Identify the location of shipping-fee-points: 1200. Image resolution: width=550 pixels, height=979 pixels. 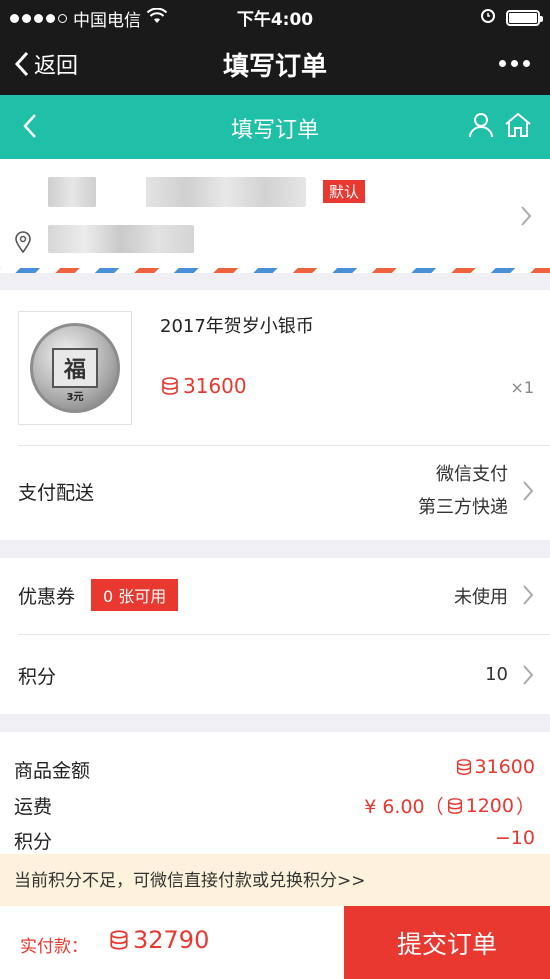
(489, 805).